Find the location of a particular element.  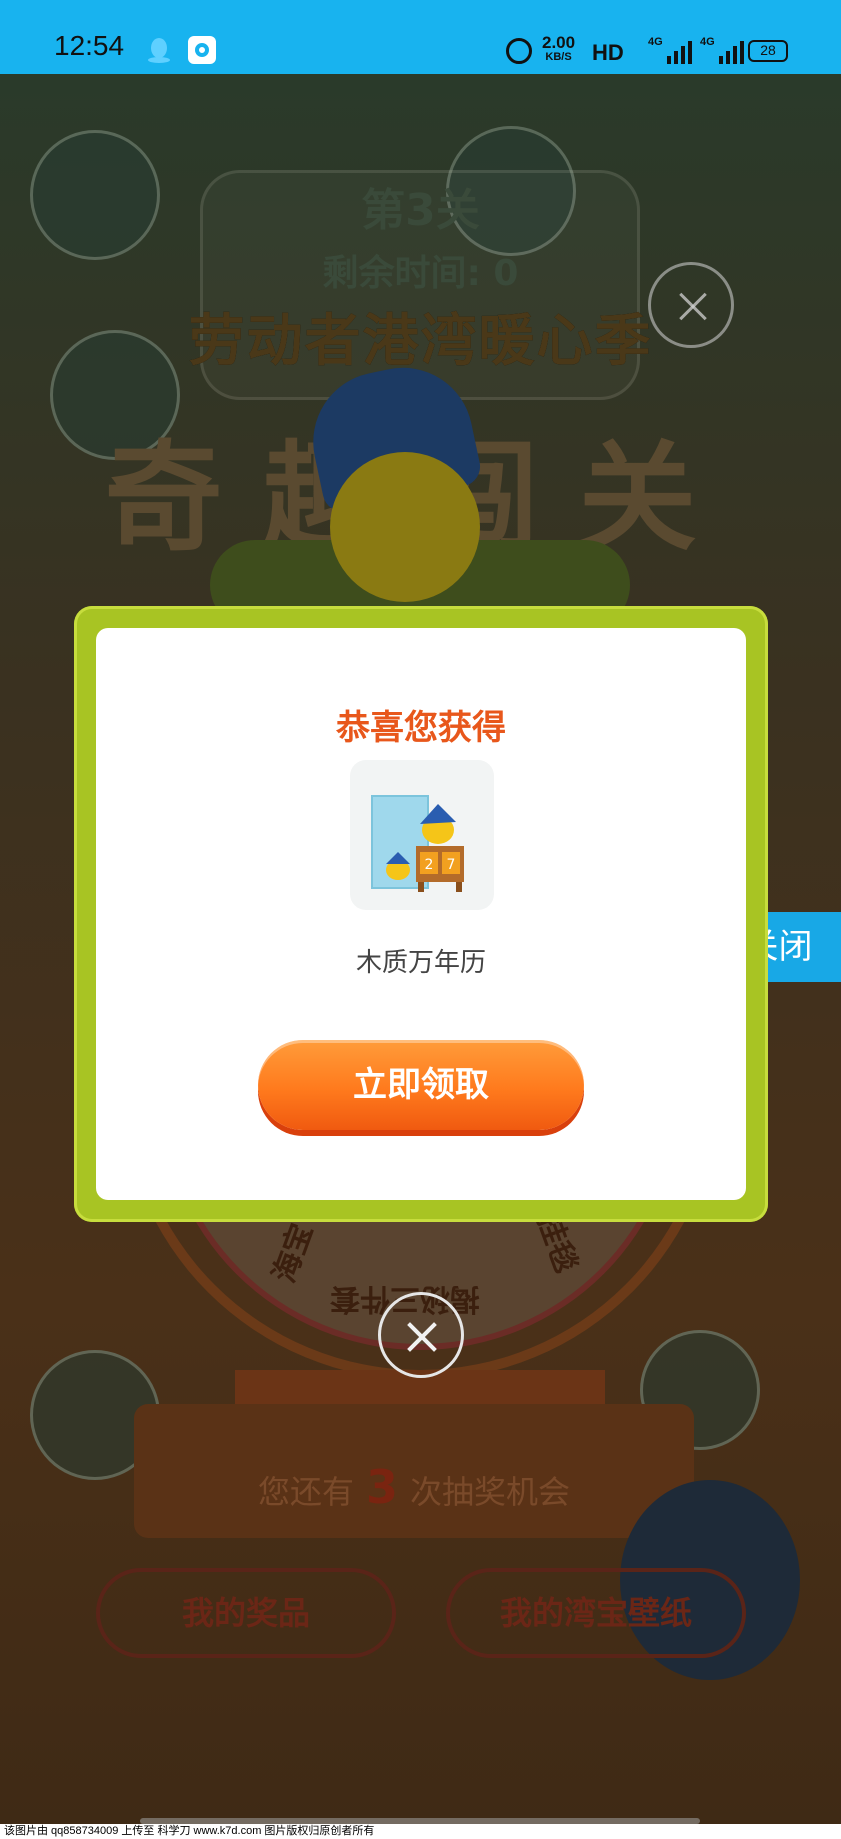

prize-image: 2 7 is located at coordinates (422, 835).